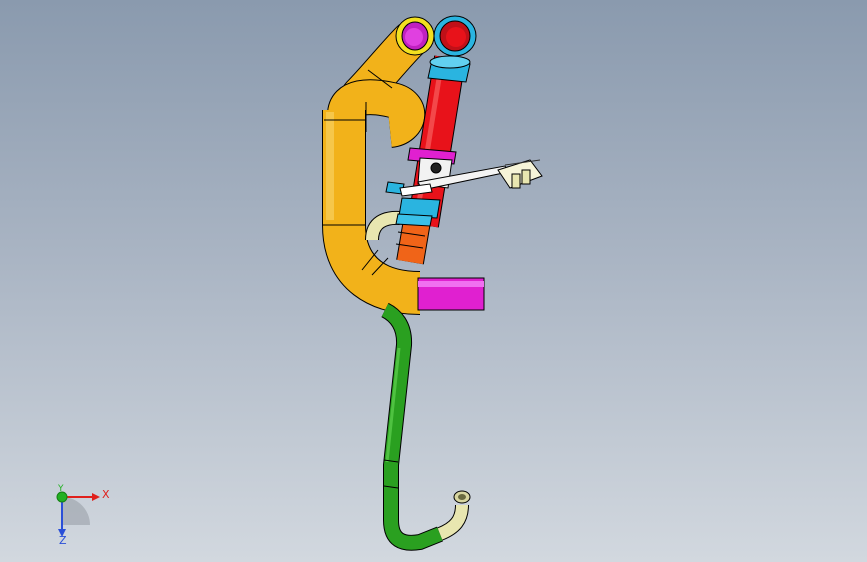 This screenshot has width=867, height=562. Describe the element at coordinates (61, 489) in the screenshot. I see `y-axis-label: Y` at that location.